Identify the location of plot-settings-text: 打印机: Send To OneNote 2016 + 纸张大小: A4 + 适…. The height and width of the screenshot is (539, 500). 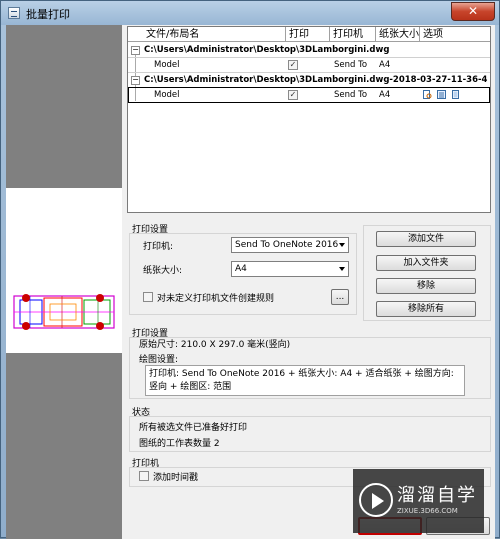
(305, 380).